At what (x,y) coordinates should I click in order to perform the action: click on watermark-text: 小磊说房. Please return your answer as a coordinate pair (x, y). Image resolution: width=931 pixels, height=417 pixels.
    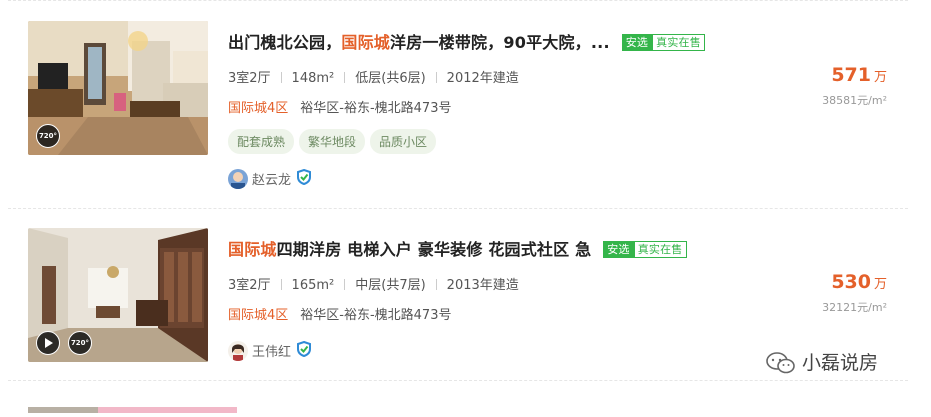
    Looking at the image, I should click on (840, 363).